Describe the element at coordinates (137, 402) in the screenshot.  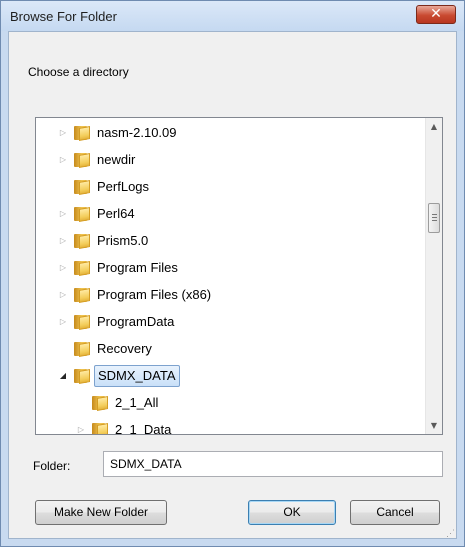
I see `tree-item-label: 2_1_All` at that location.